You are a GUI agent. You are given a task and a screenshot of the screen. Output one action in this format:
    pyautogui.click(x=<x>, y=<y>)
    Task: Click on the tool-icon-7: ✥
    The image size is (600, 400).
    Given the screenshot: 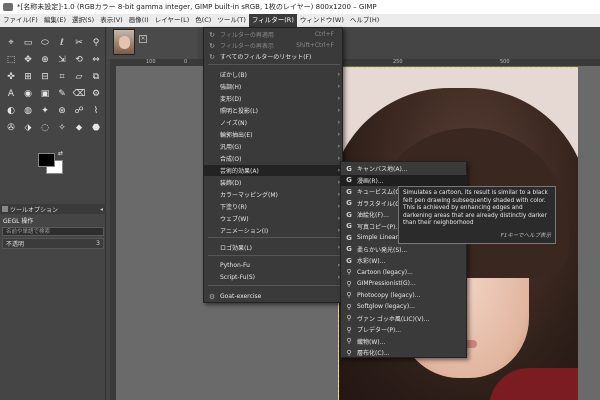 What is the action you would take?
    pyautogui.click(x=28, y=60)
    